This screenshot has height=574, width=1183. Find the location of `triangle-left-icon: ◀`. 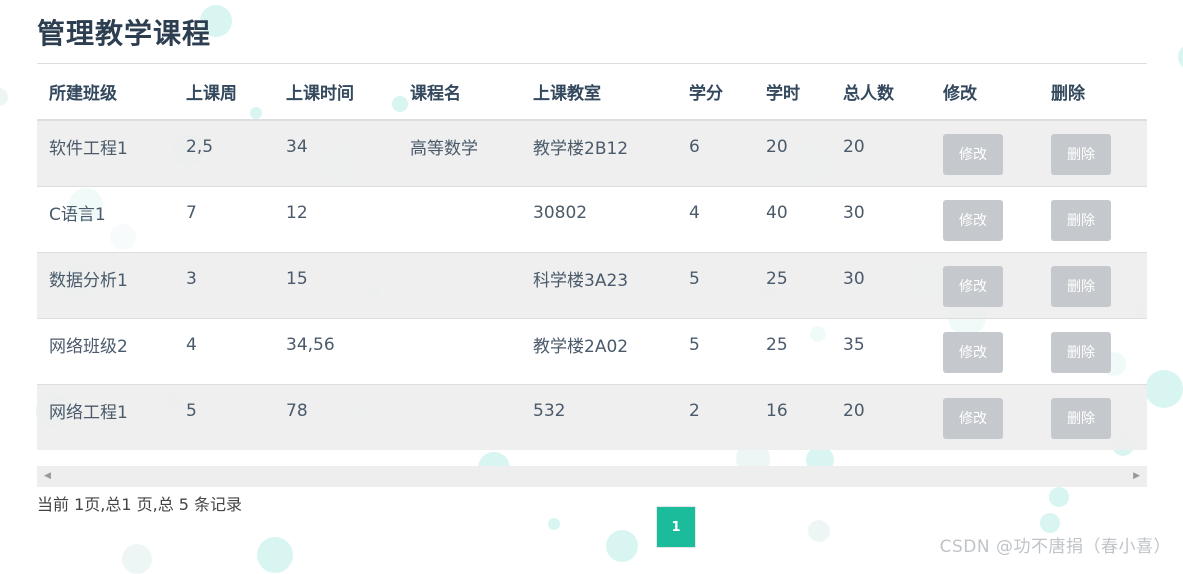

triangle-left-icon: ◀ is located at coordinates (47, 476).